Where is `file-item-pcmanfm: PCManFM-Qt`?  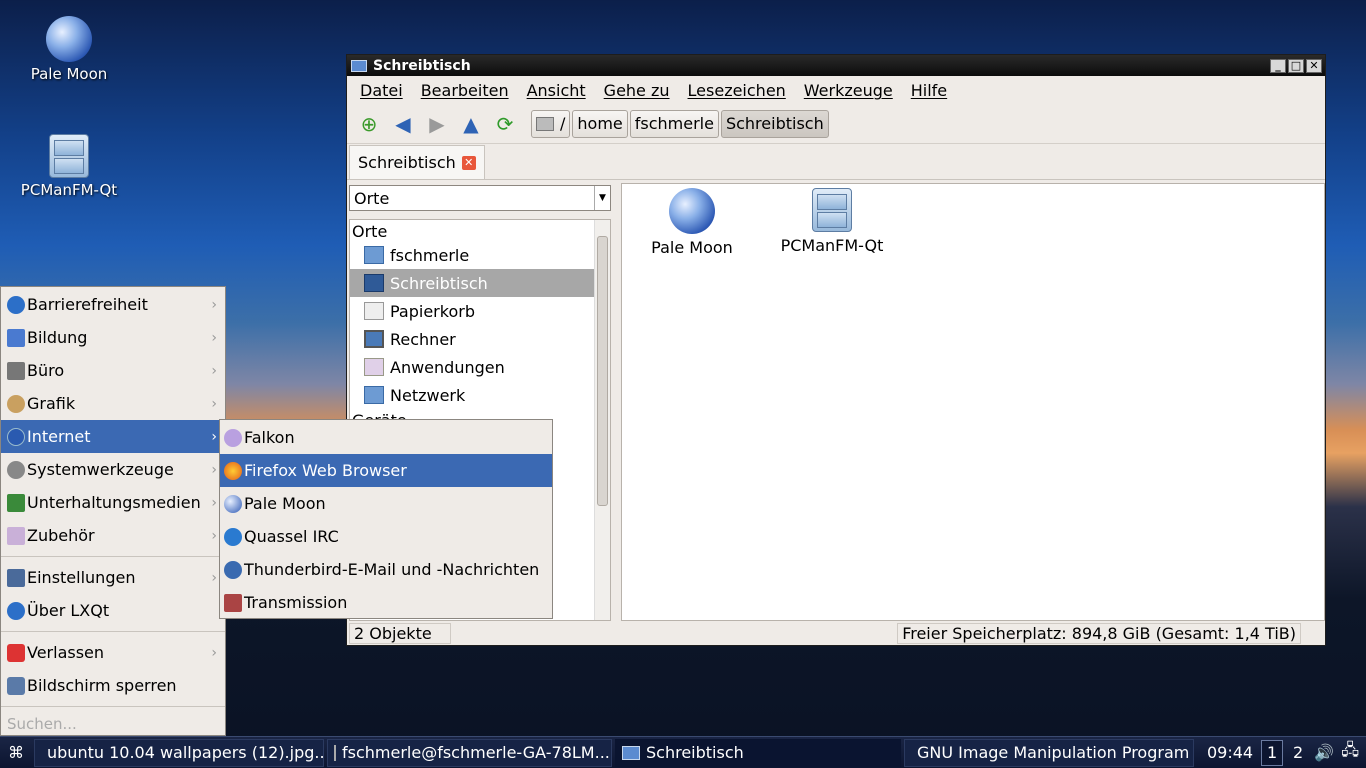 file-item-pcmanfm: PCManFM-Qt is located at coordinates (832, 221).